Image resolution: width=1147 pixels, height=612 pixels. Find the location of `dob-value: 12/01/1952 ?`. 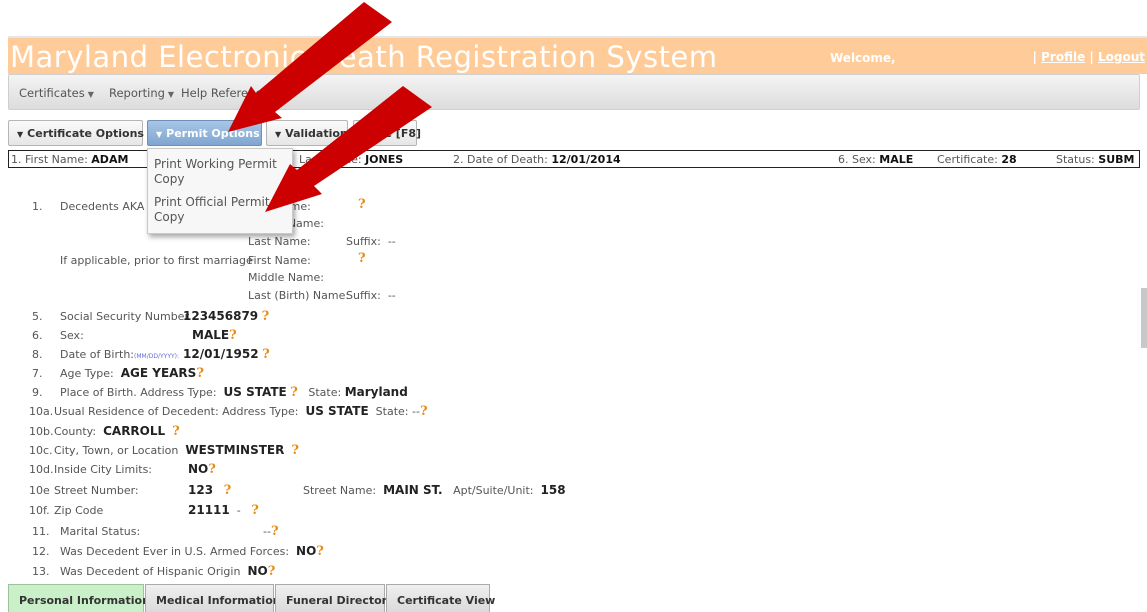

dob-value: 12/01/1952 ? is located at coordinates (226, 354).